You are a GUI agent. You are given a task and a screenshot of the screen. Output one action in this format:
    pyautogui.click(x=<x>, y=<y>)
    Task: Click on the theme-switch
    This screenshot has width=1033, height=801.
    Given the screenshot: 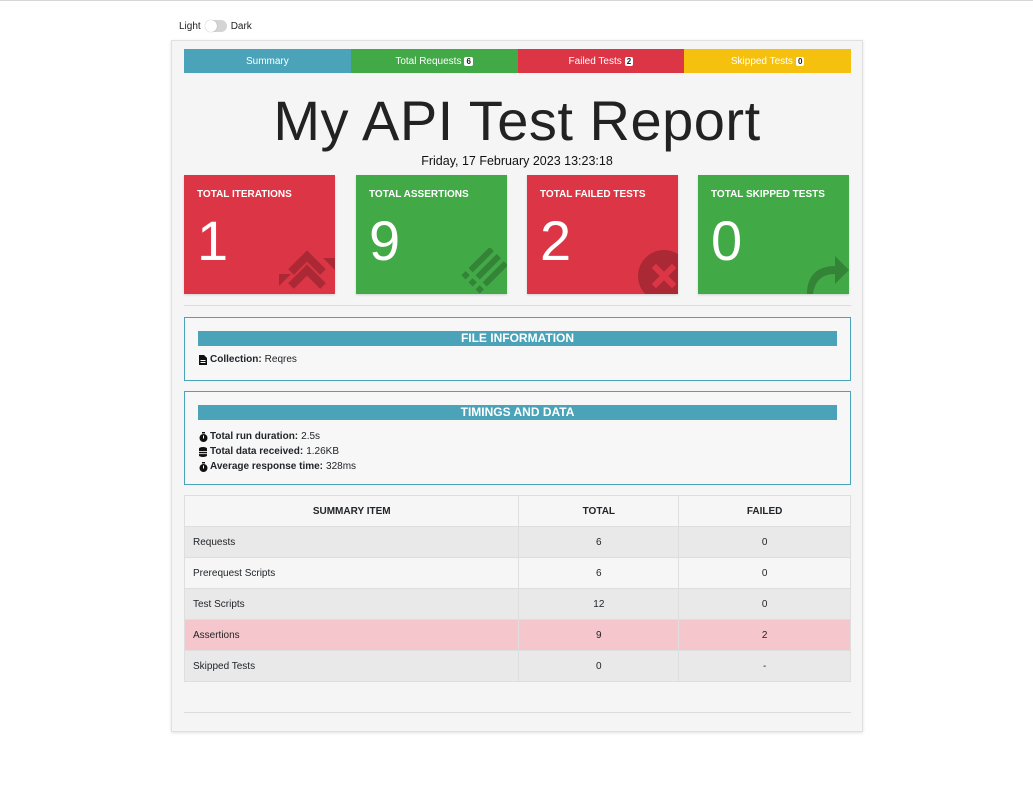 What is the action you would take?
    pyautogui.click(x=215, y=26)
    